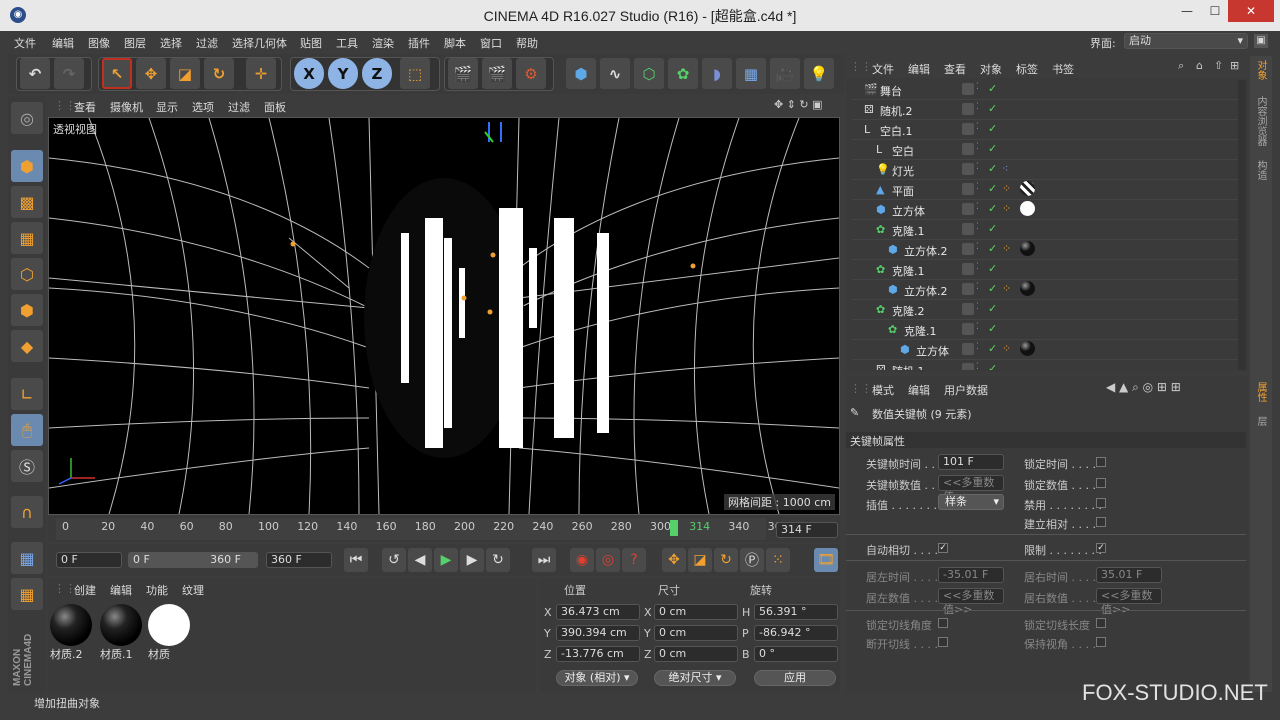 The width and height of the screenshot is (1280, 720). What do you see at coordinates (1101, 483) in the screenshot?
I see `lock-value-checkbox` at bounding box center [1101, 483].